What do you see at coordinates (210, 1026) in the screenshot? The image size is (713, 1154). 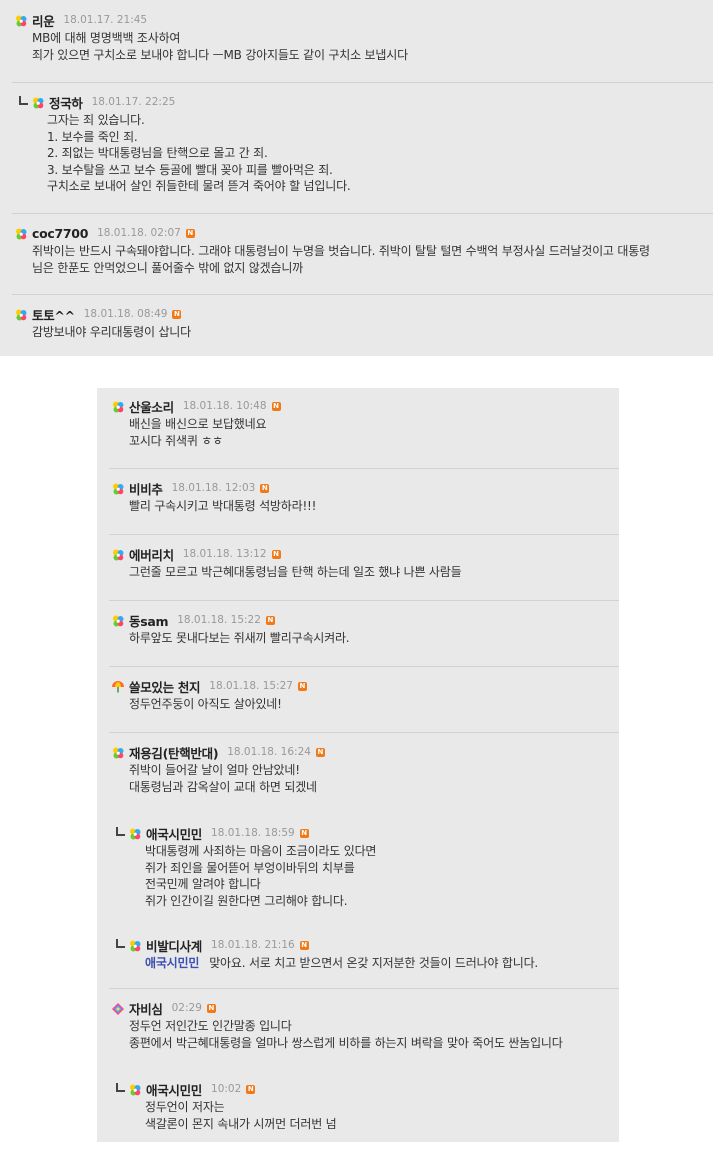 I see `comment-text: 정두언 저인간도 인간말종 입니다` at bounding box center [210, 1026].